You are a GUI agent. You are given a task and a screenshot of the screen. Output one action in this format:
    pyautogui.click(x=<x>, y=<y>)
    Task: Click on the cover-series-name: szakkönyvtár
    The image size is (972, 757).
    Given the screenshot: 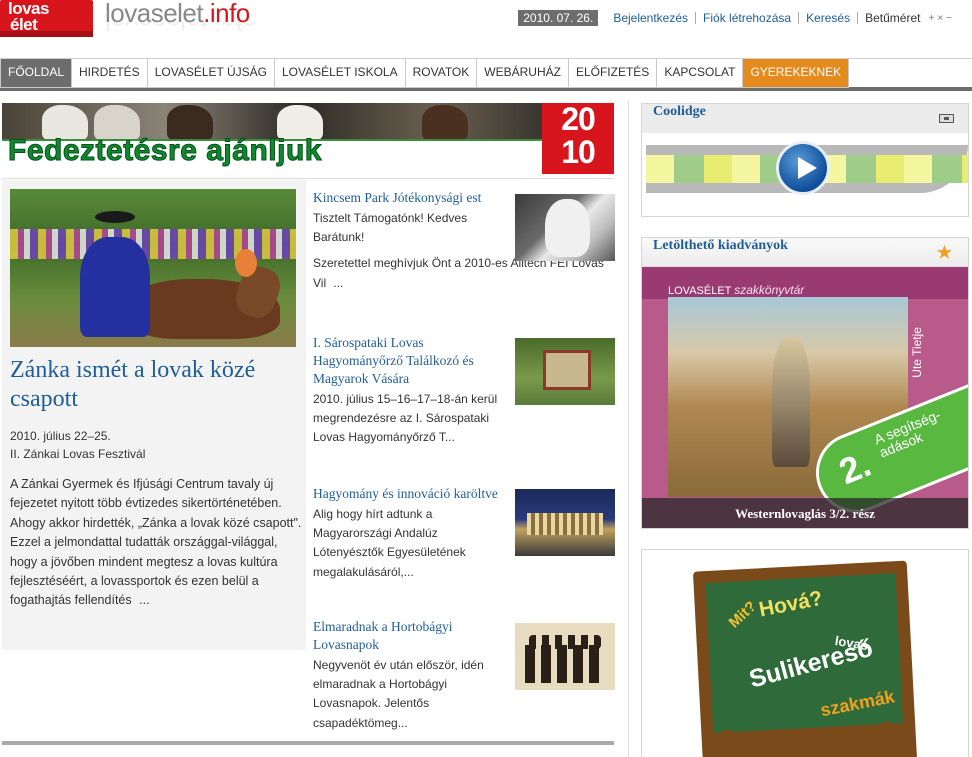 What is the action you would take?
    pyautogui.click(x=769, y=290)
    